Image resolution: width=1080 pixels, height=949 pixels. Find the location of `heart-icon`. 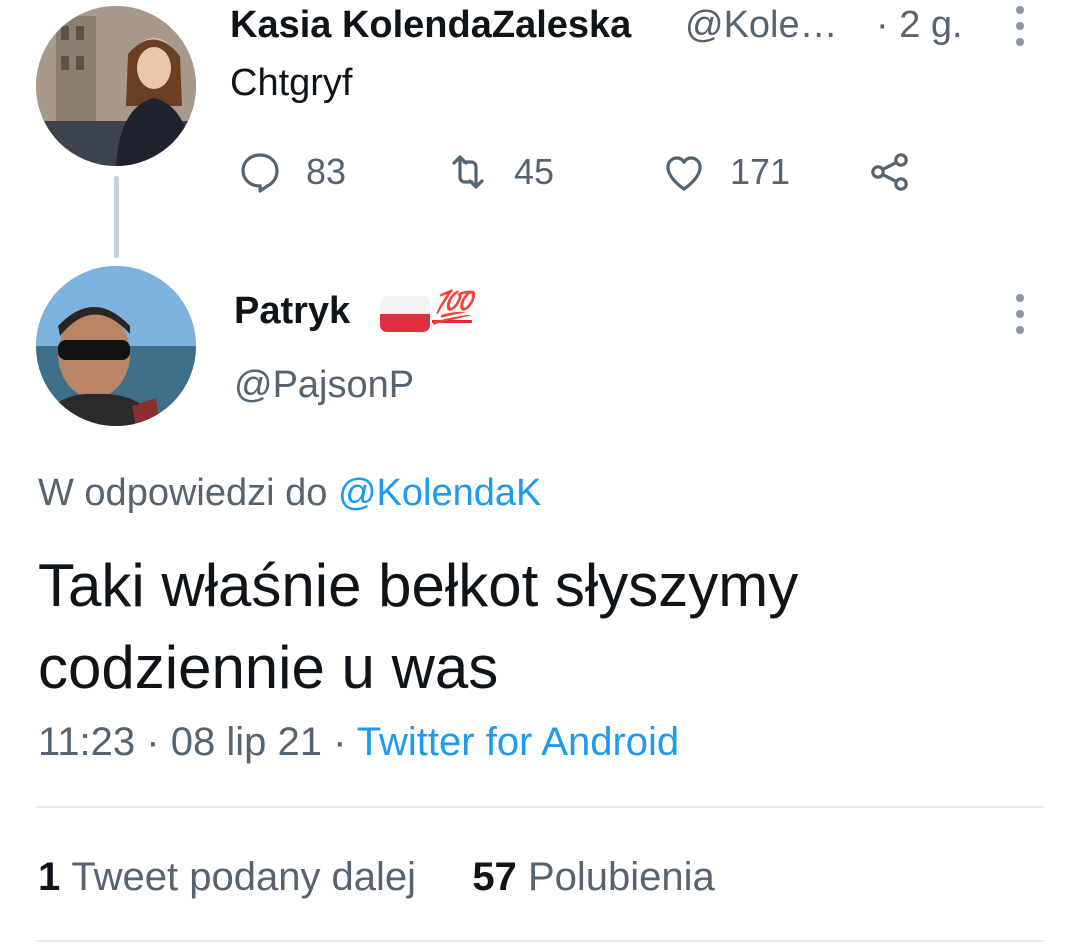

heart-icon is located at coordinates (684, 173).